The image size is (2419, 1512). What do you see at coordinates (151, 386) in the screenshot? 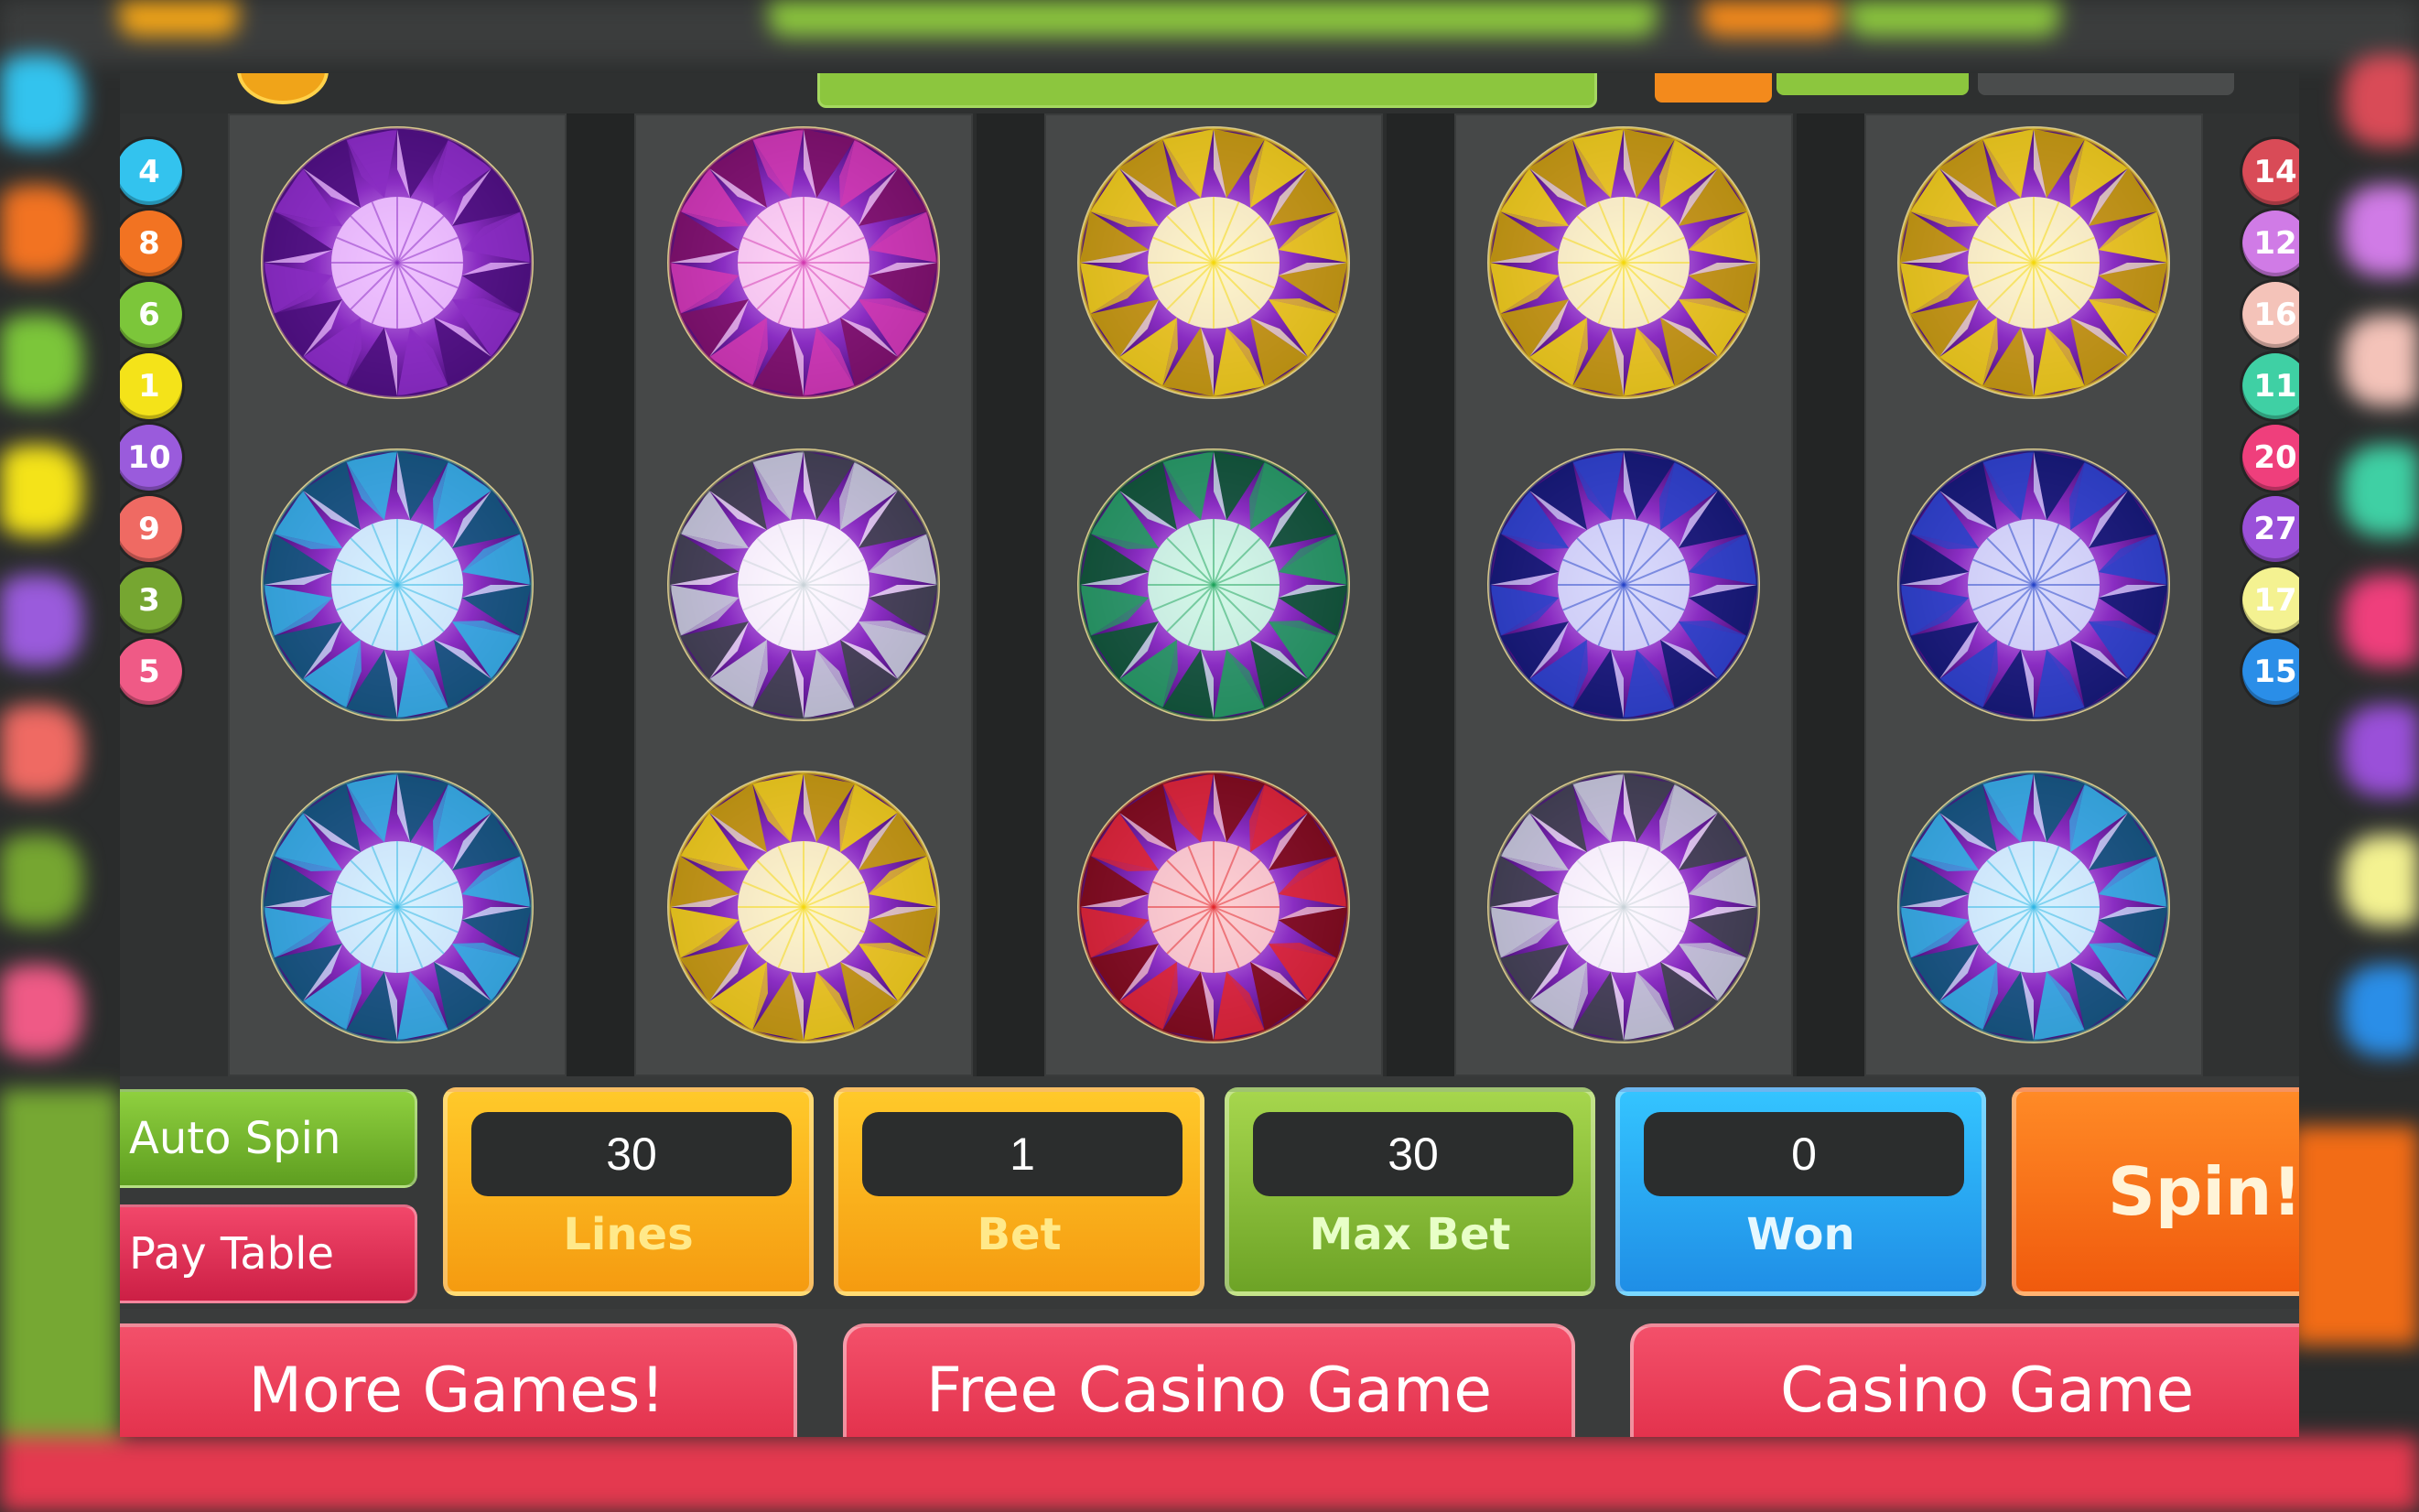
I see `payline-number-left: 1` at bounding box center [151, 386].